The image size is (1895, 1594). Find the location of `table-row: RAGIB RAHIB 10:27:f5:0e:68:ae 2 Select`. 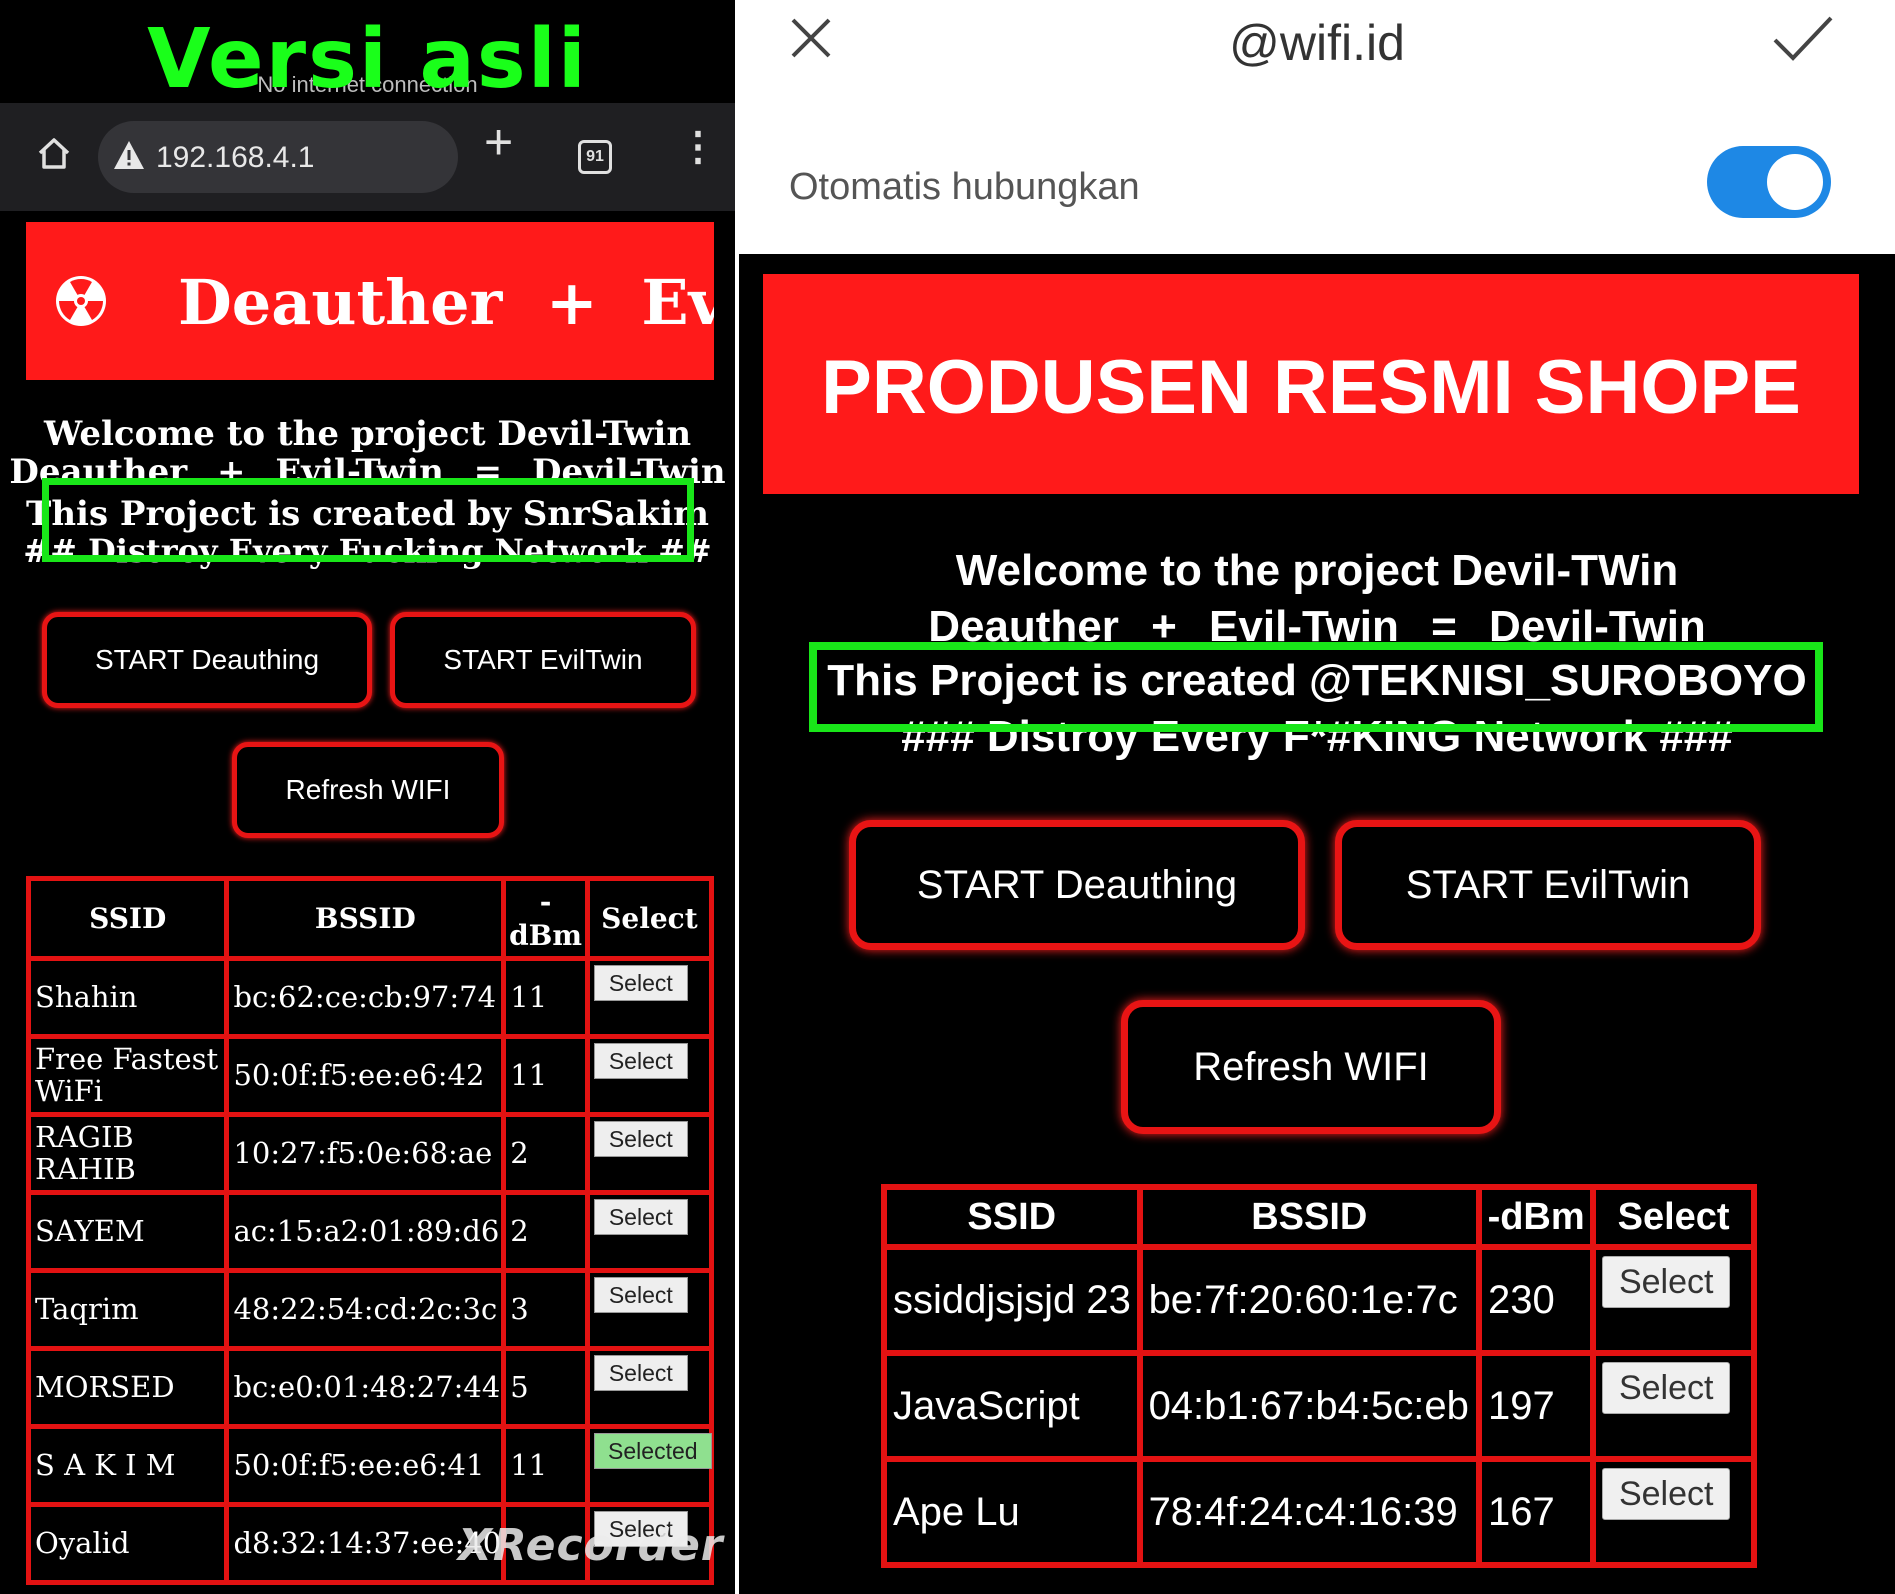

table-row: RAGIB RAHIB 10:27:f5:0e:68:ae 2 Select is located at coordinates (370, 1153).